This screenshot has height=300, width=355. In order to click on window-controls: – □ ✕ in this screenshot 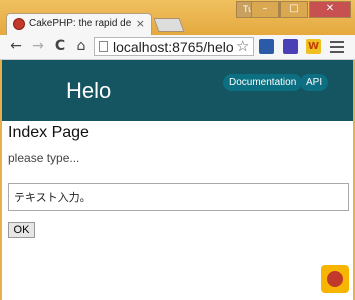, I will do `click(301, 9)`.